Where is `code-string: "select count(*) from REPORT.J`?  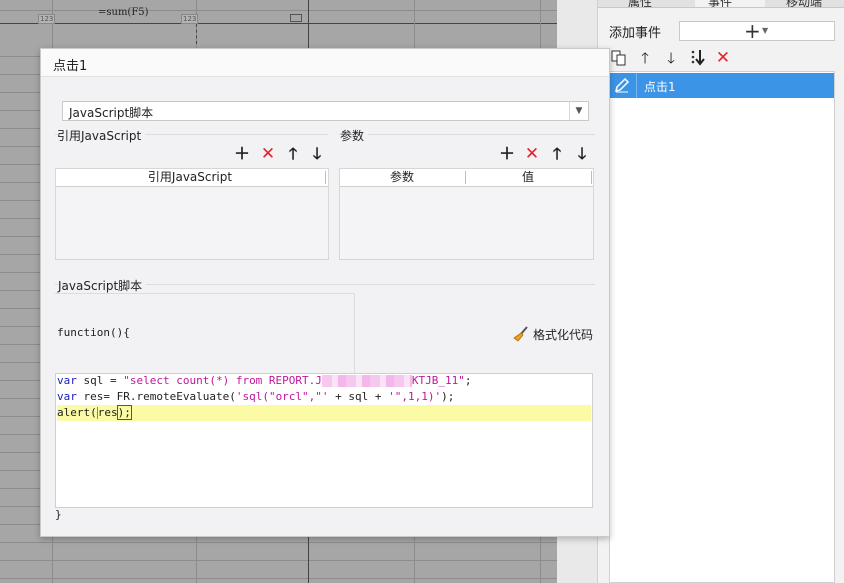
code-string: "select count(*) from REPORT.J is located at coordinates (222, 380).